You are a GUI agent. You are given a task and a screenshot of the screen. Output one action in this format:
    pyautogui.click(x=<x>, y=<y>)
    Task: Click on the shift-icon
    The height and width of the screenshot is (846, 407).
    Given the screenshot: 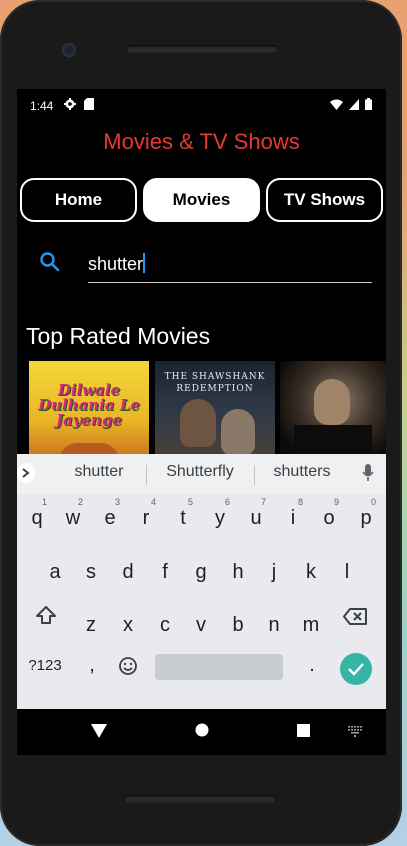 What is the action you would take?
    pyautogui.click(x=46, y=615)
    